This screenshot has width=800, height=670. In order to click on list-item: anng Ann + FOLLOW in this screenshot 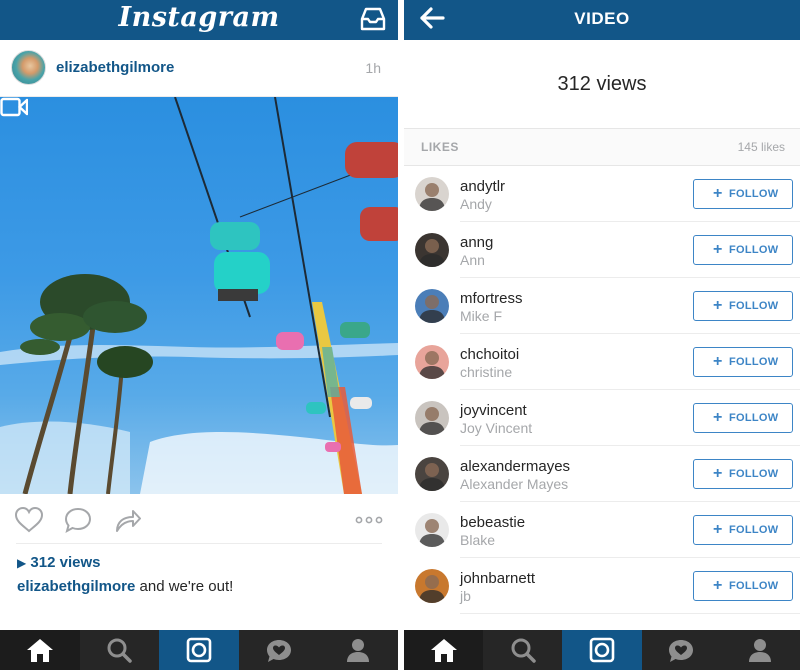, I will do `click(602, 250)`.